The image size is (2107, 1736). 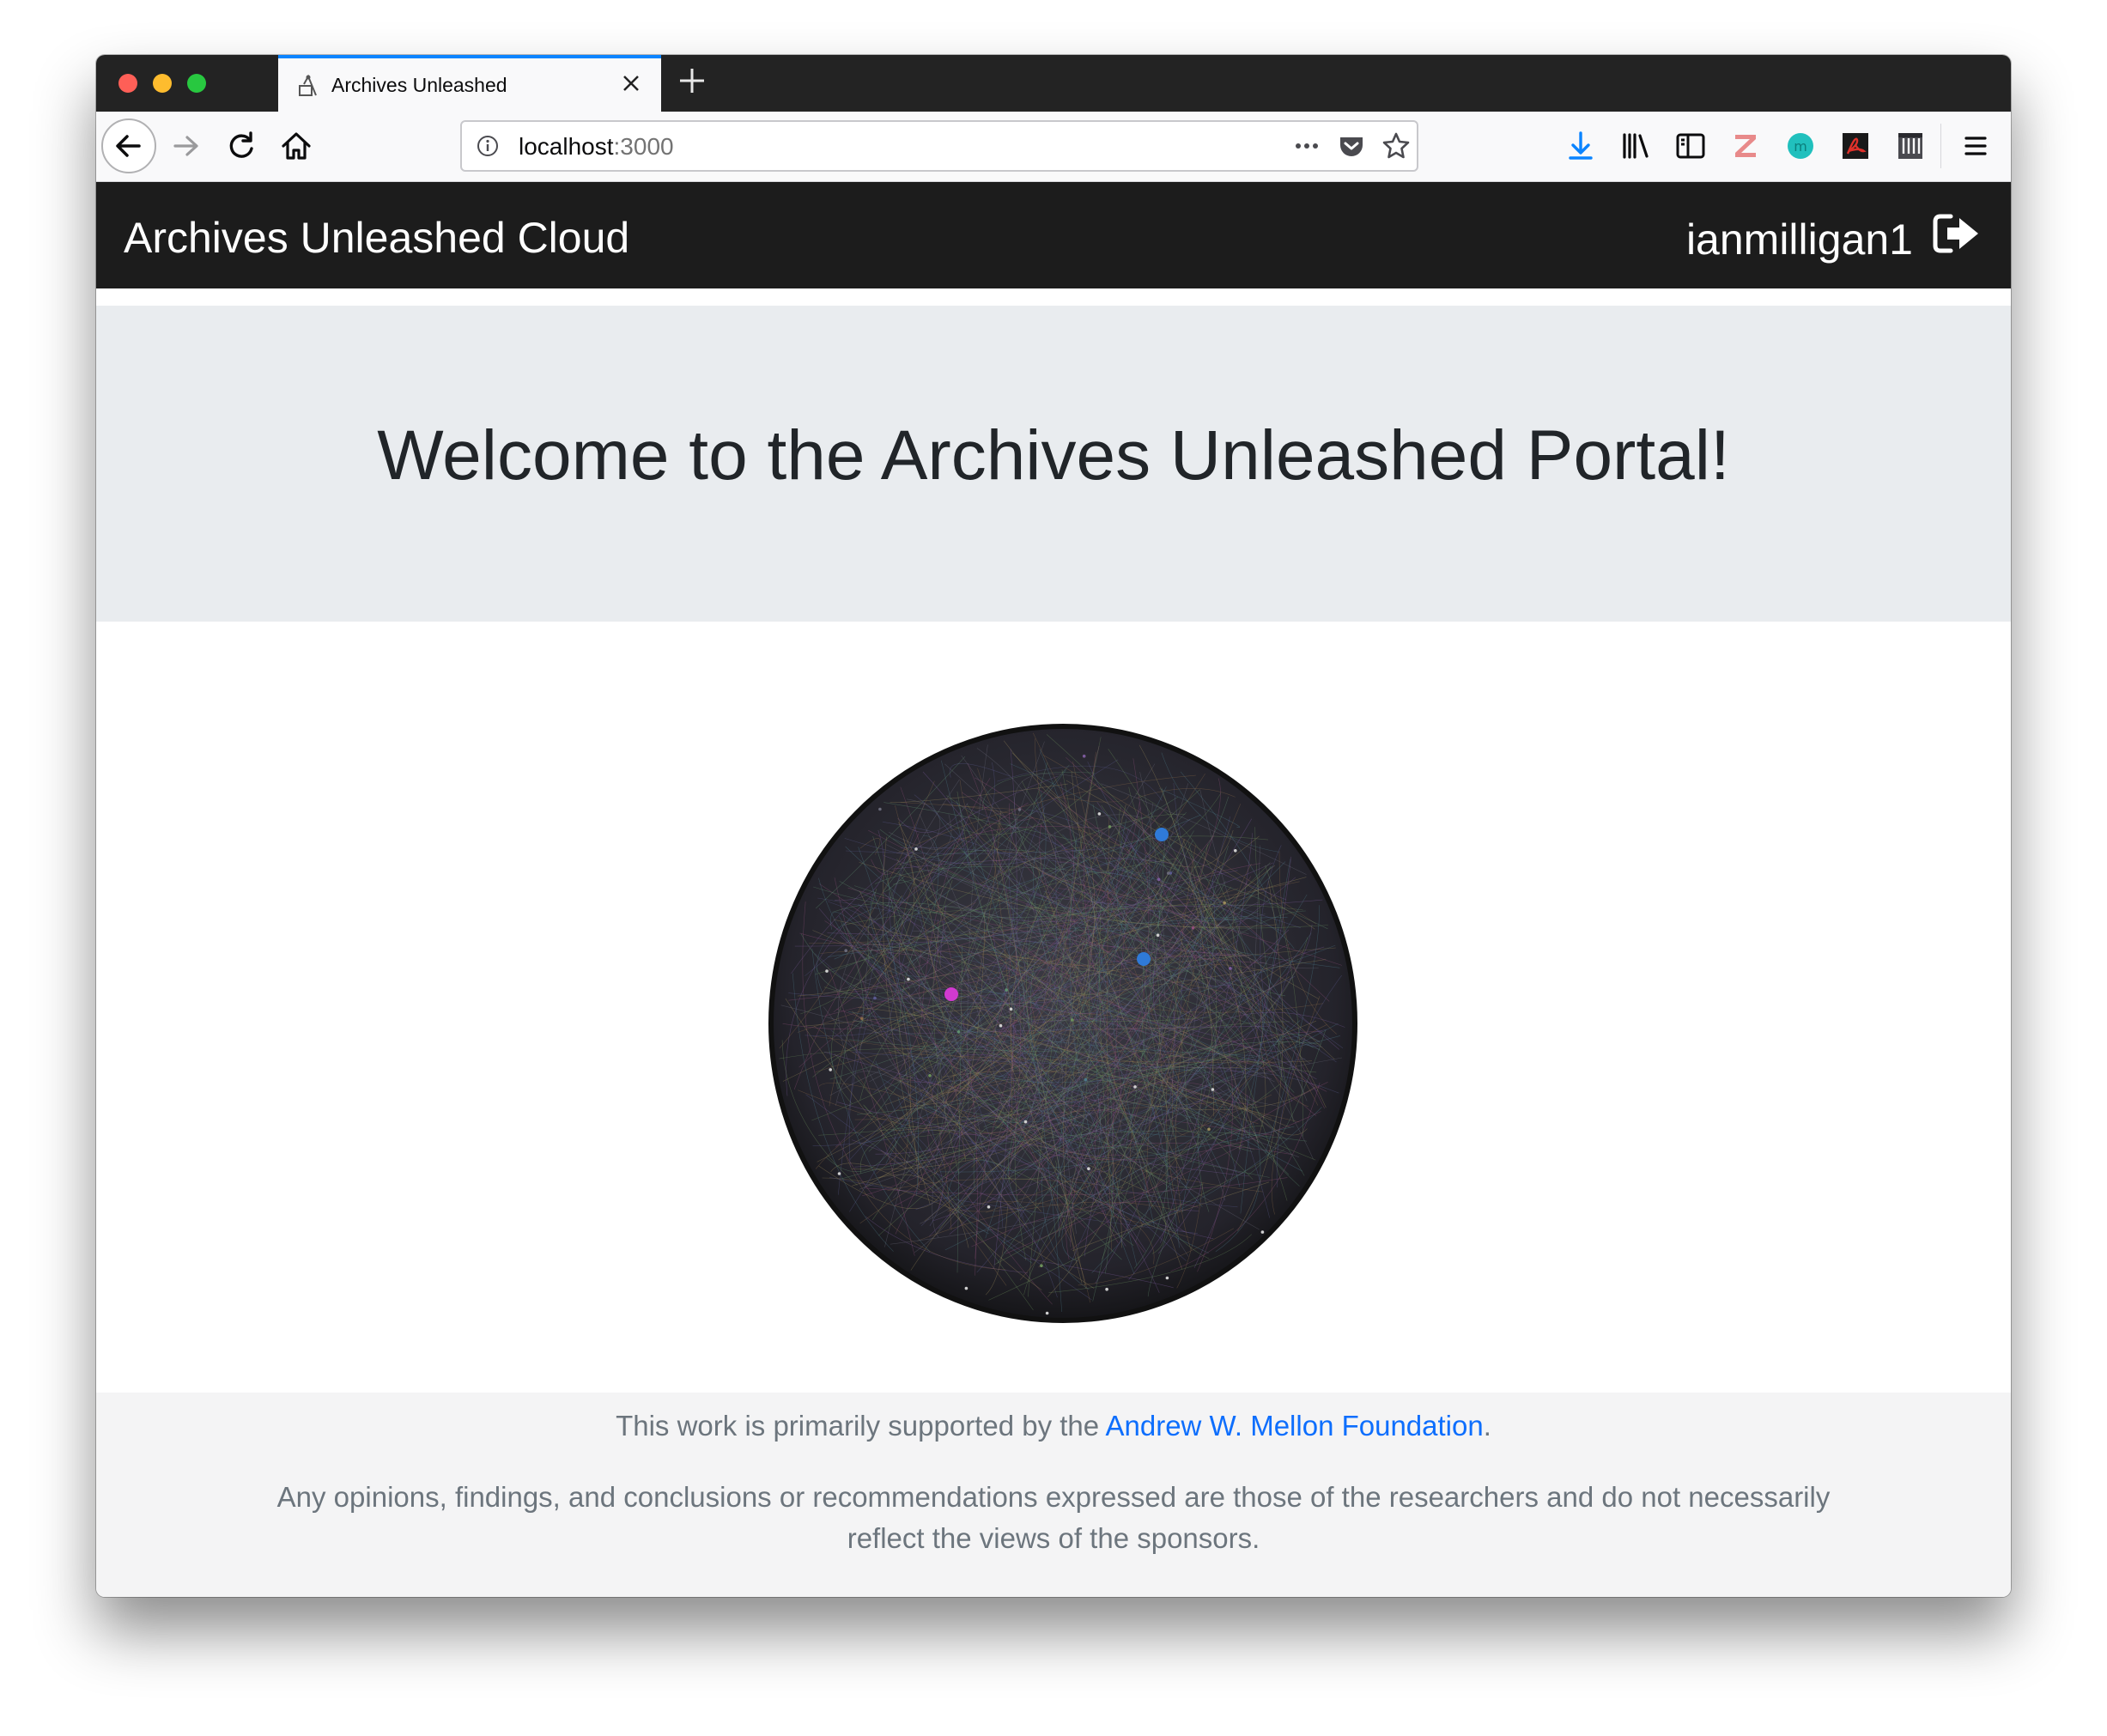 I want to click on toolbar-separator, so click(x=1941, y=146).